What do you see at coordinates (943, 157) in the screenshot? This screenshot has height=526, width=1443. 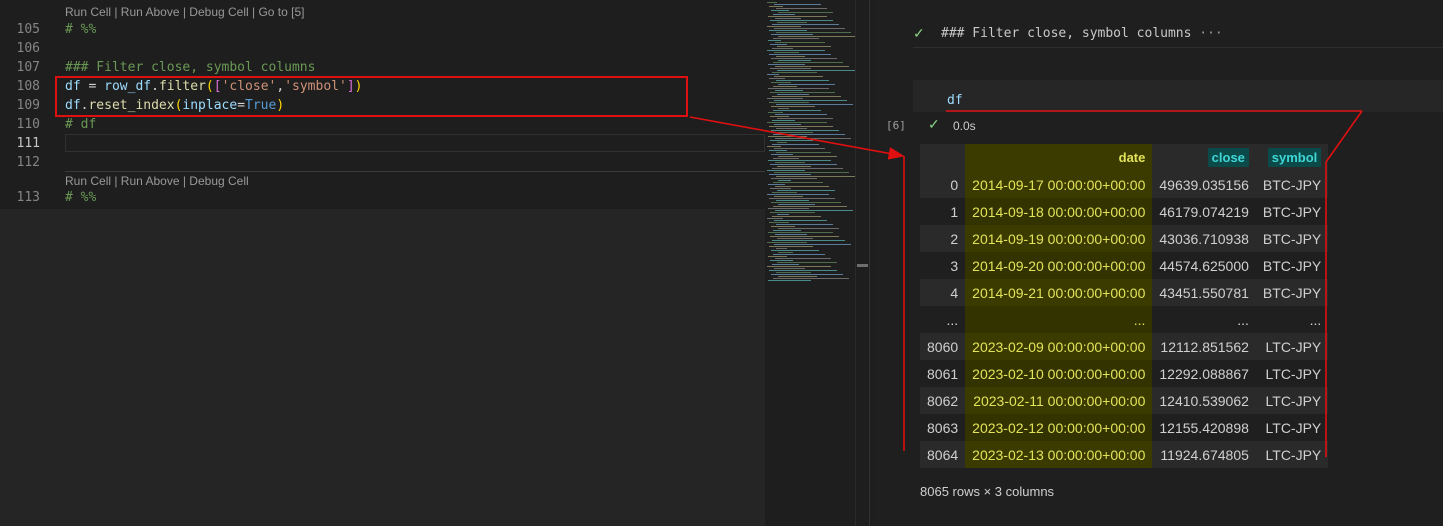 I see `index-header` at bounding box center [943, 157].